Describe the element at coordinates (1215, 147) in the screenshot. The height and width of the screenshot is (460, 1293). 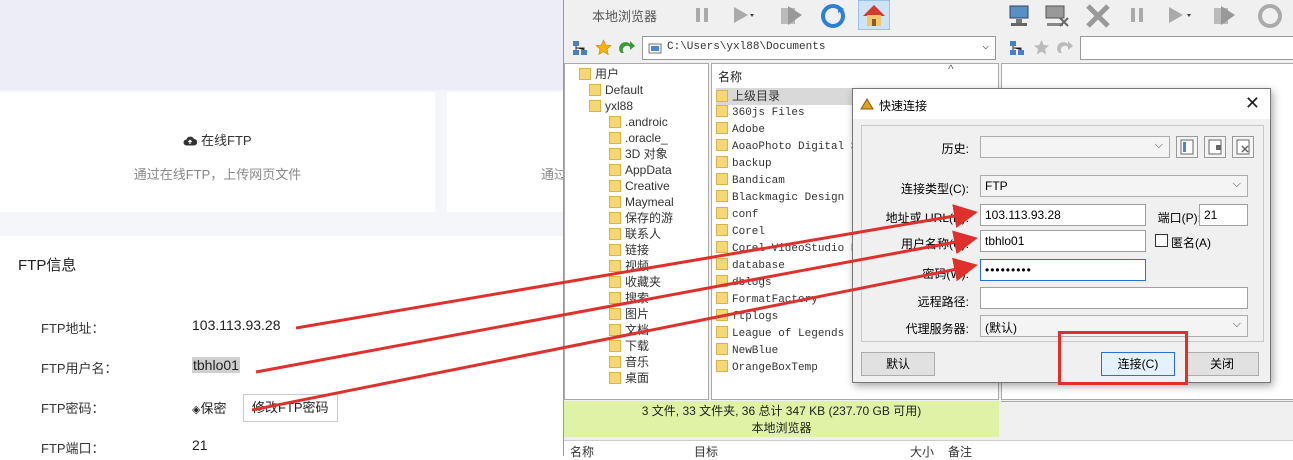
I see `history-save-icon` at that location.